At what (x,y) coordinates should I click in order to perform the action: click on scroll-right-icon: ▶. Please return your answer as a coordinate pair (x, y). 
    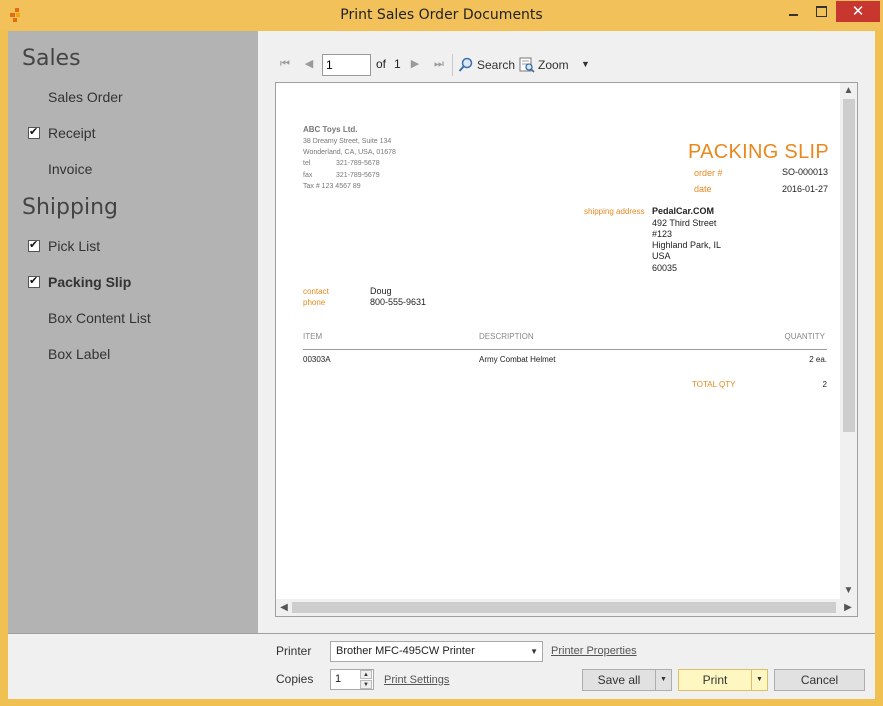
    Looking at the image, I should click on (848, 607).